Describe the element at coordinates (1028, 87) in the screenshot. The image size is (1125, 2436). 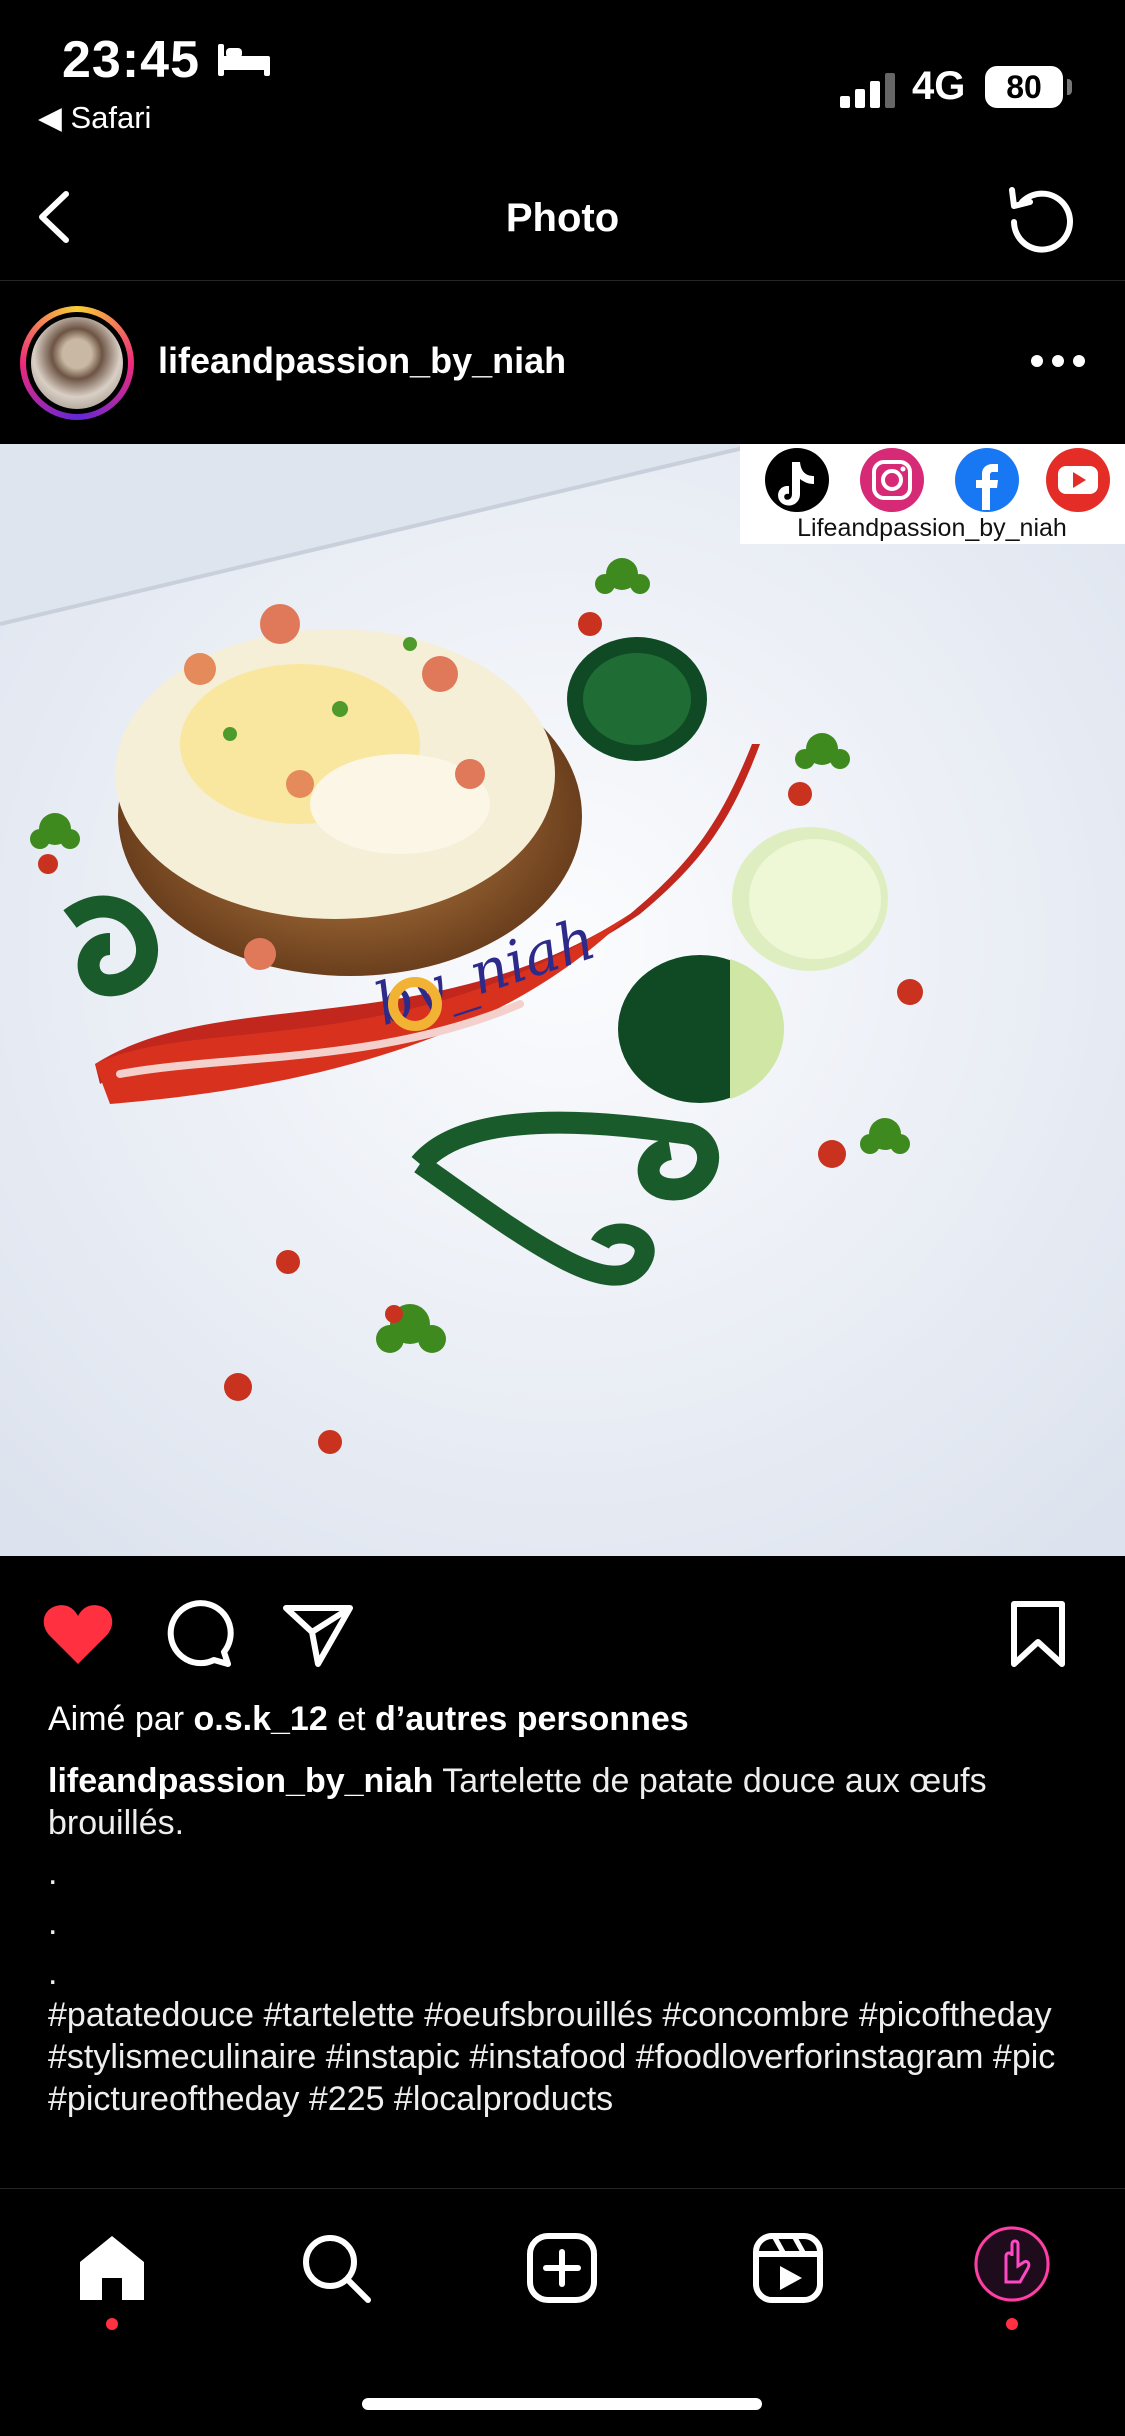
I see `battery-indicator: 80` at that location.